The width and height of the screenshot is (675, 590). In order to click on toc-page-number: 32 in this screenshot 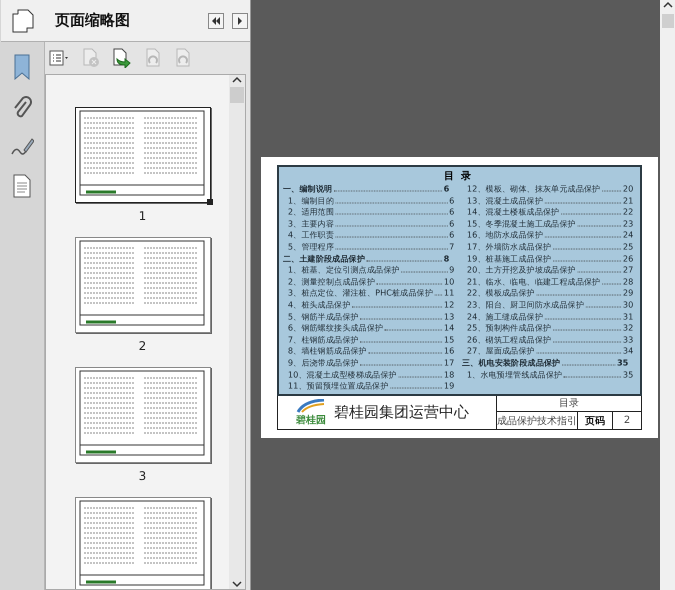, I will do `click(627, 328)`.